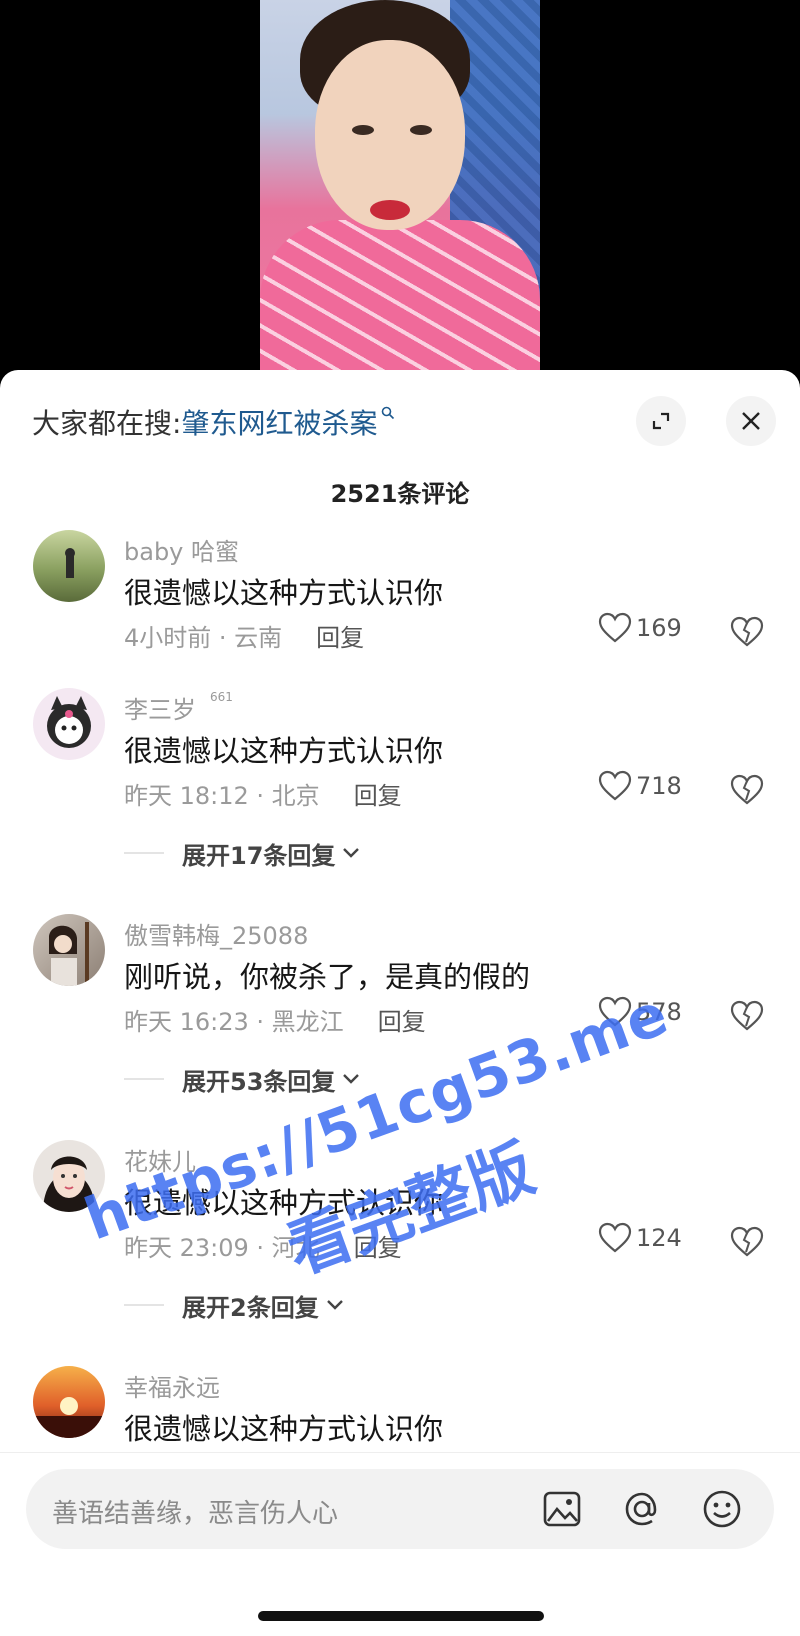 The image size is (800, 1636). I want to click on comment-username: 李三岁 661, so click(178, 707).